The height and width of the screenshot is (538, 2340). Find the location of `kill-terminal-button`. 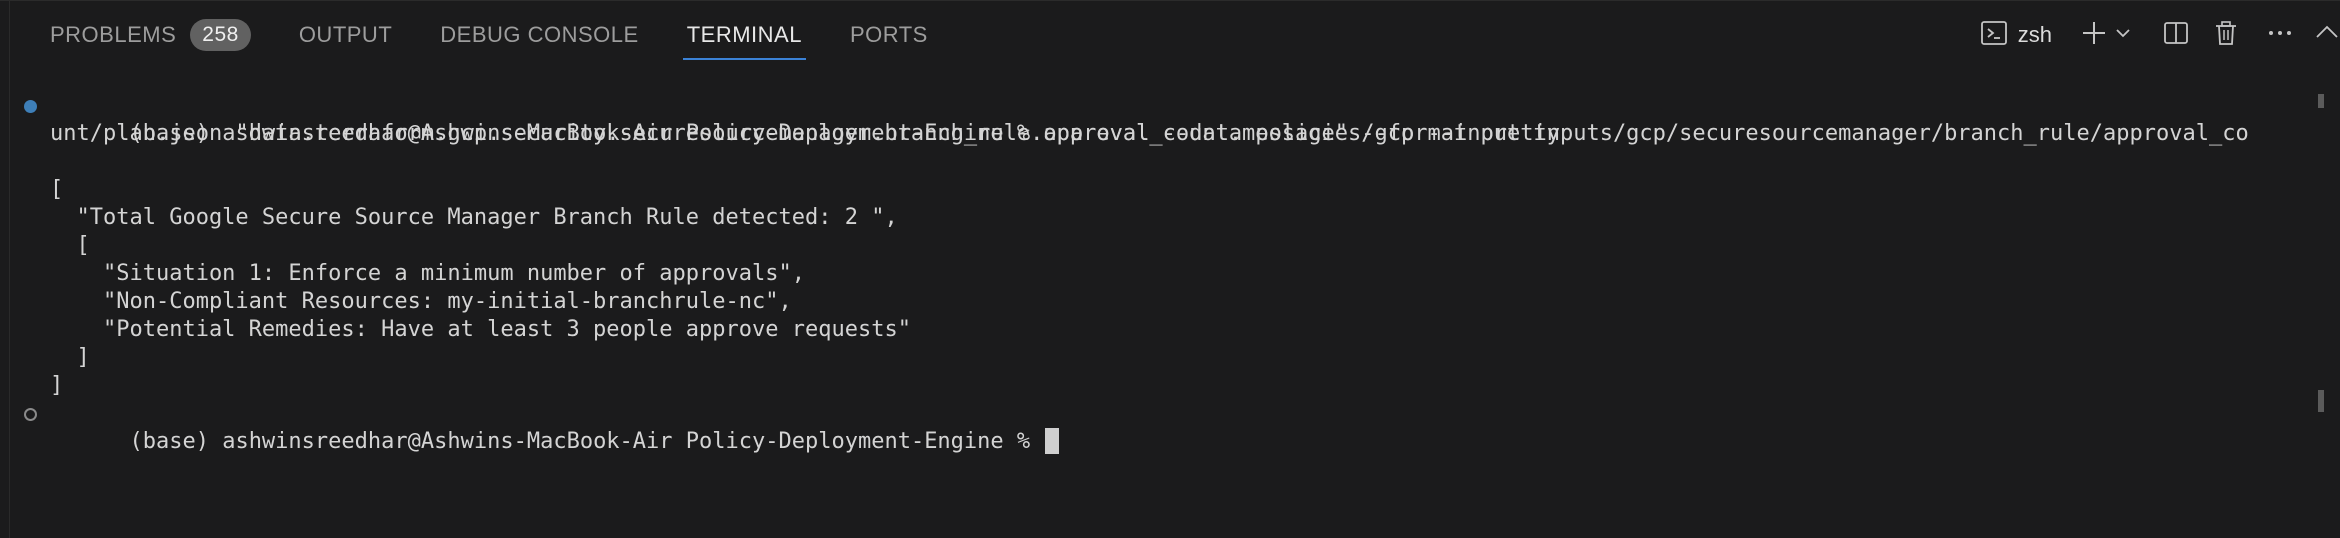

kill-terminal-button is located at coordinates (2226, 35).